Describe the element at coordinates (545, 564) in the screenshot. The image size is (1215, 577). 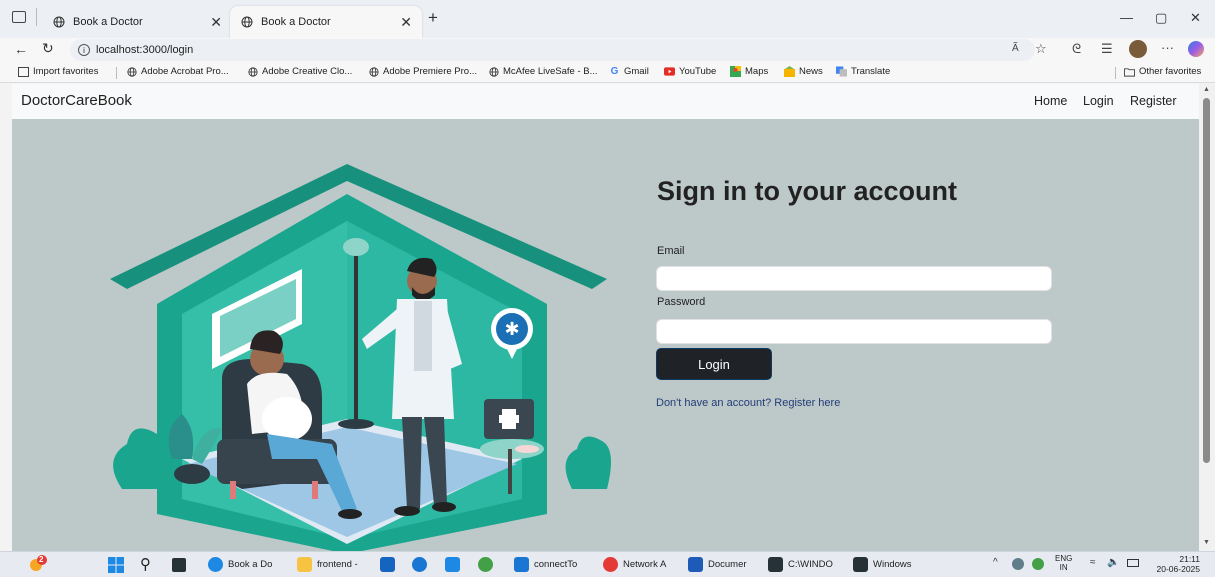
I see `taskbar-item: connectTo` at that location.